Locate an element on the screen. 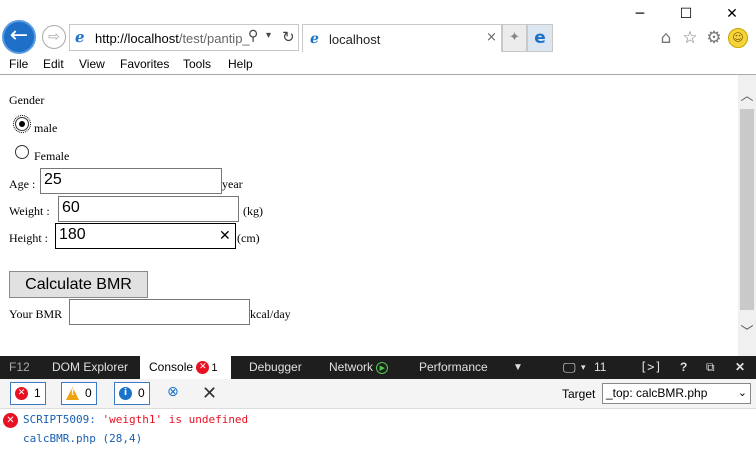 This screenshot has width=756, height=459. height-input-value: 180 is located at coordinates (72, 234).